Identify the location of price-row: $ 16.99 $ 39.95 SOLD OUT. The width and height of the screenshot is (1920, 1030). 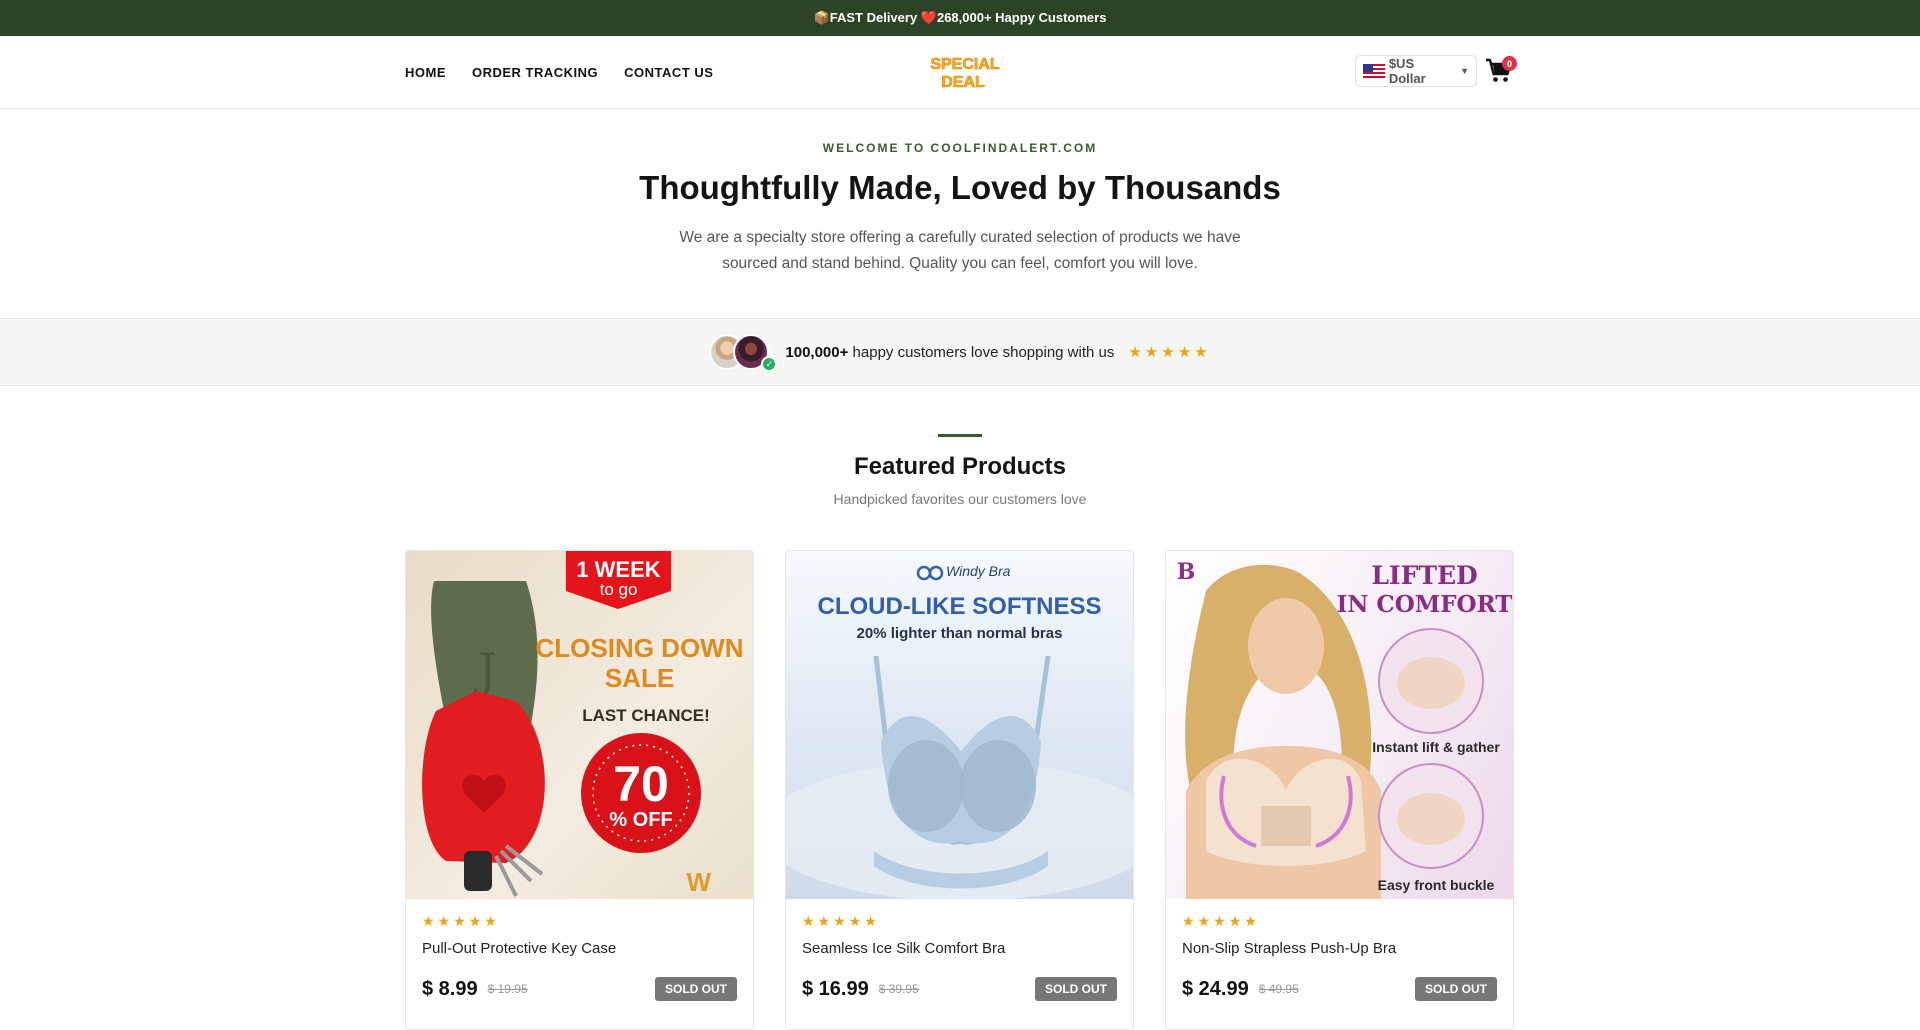
(959, 989).